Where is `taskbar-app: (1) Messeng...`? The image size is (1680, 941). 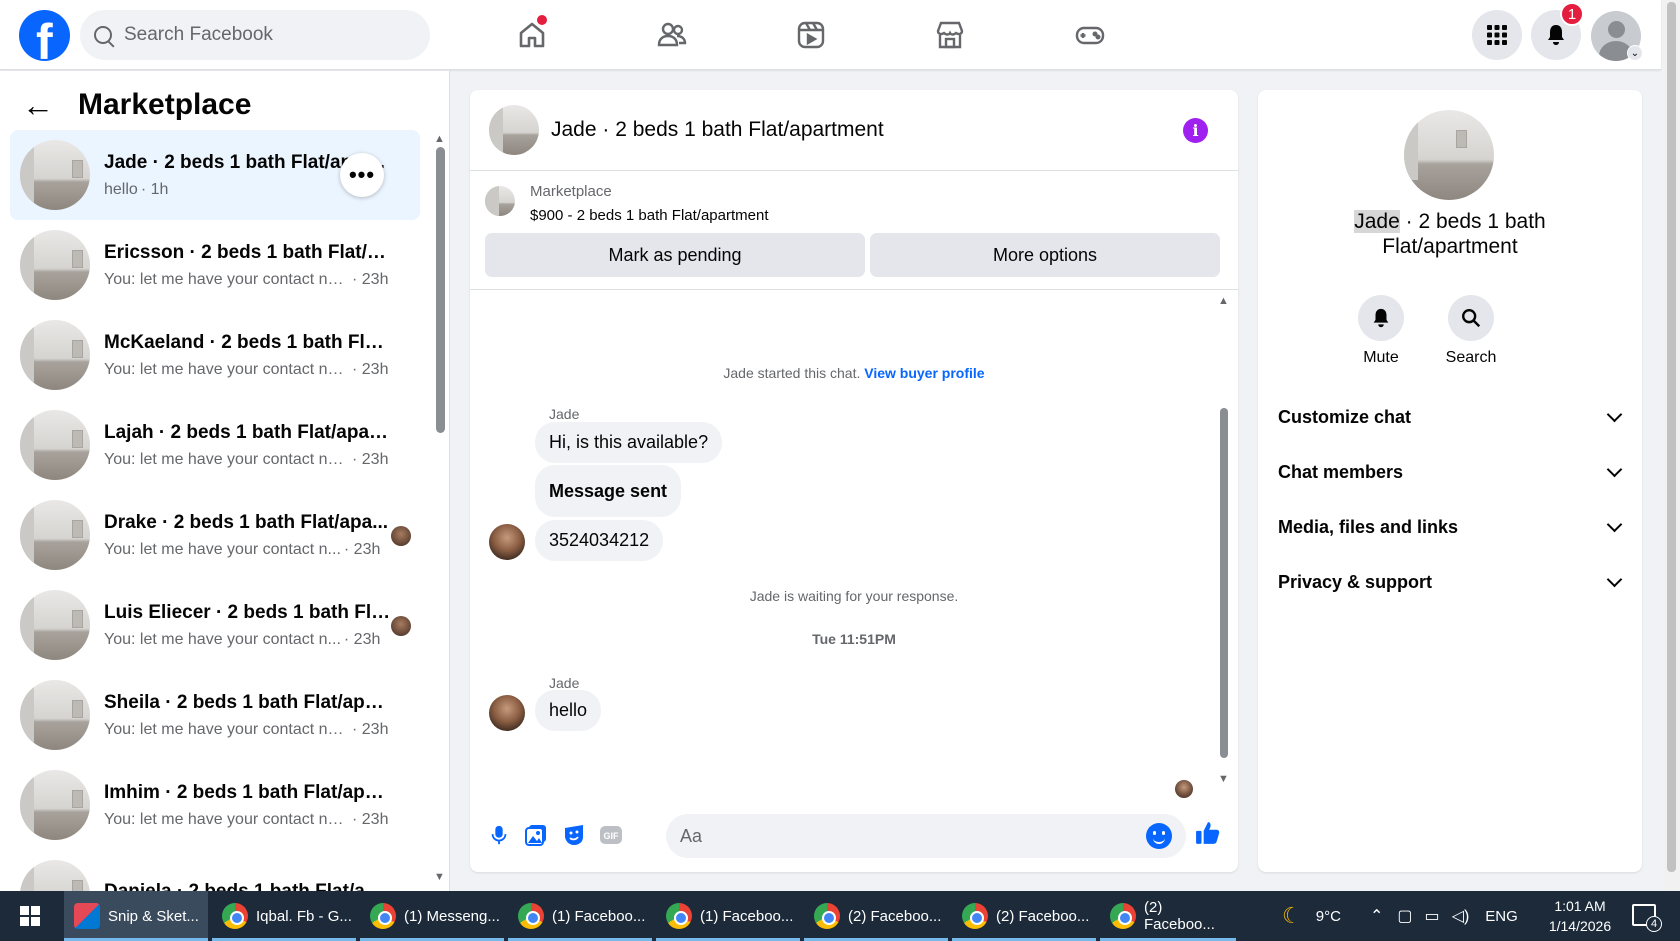 taskbar-app: (1) Messeng... is located at coordinates (432, 916).